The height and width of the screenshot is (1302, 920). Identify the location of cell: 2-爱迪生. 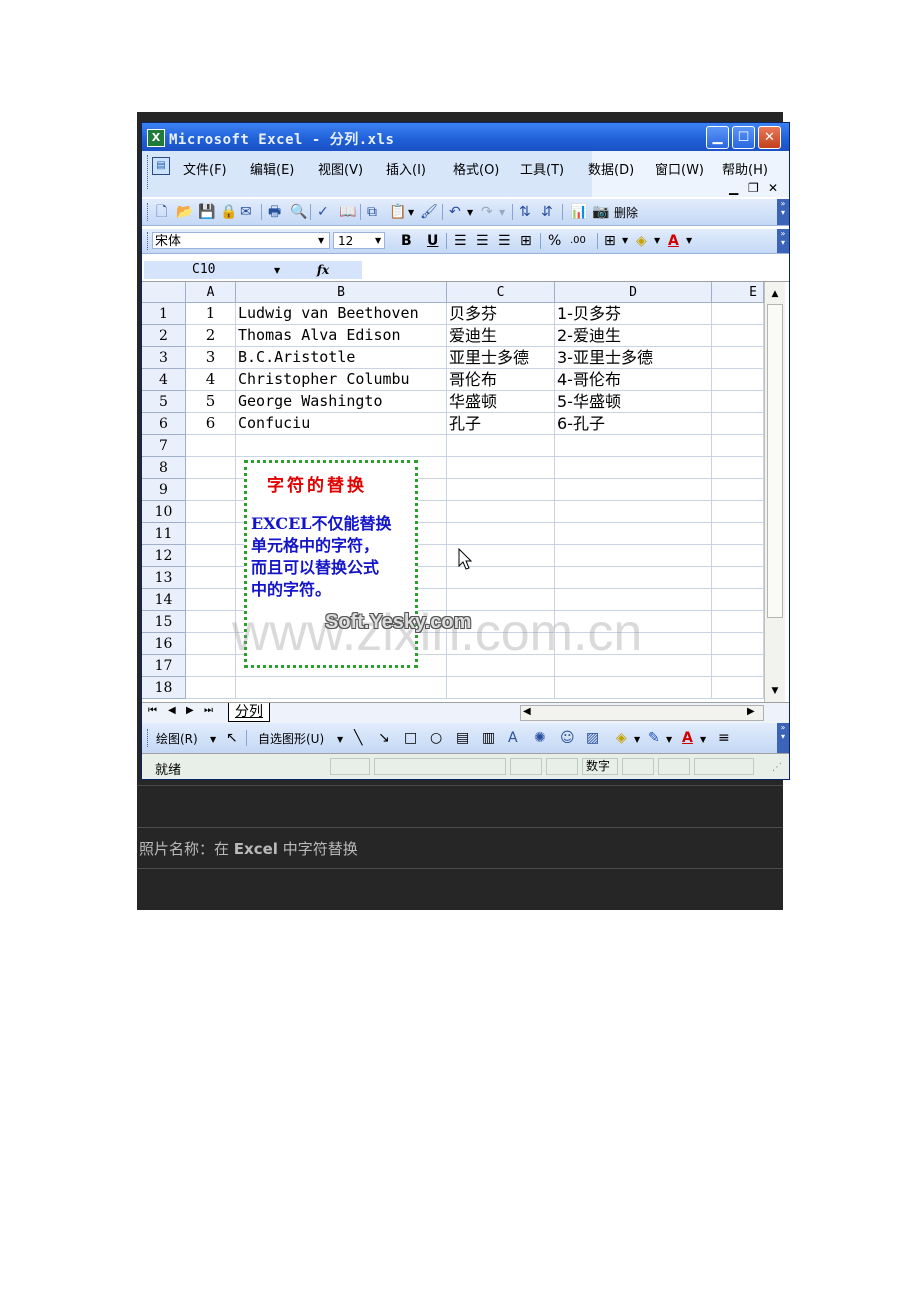
(633, 336).